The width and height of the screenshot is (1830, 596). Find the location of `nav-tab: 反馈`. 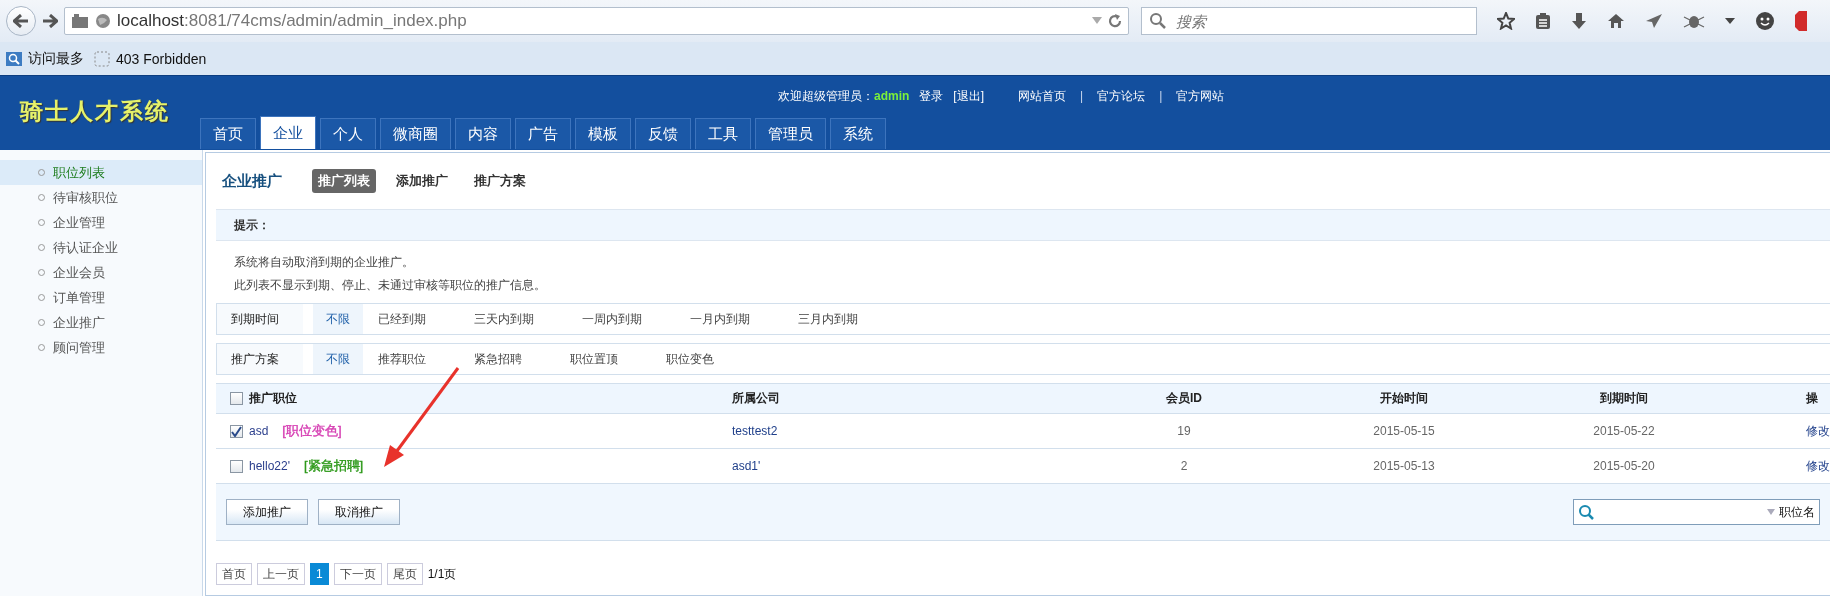

nav-tab: 反馈 is located at coordinates (663, 133).